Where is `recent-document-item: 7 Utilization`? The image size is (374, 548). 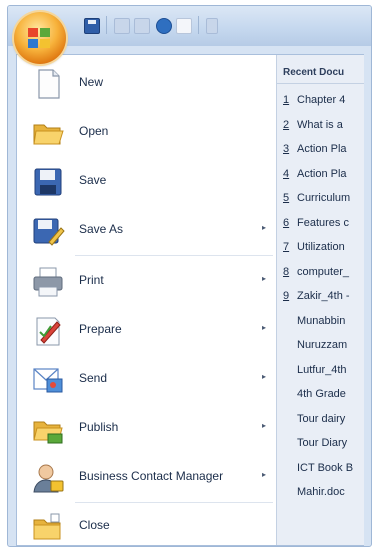
recent-document-item: 7 Utilization is located at coordinates (314, 247).